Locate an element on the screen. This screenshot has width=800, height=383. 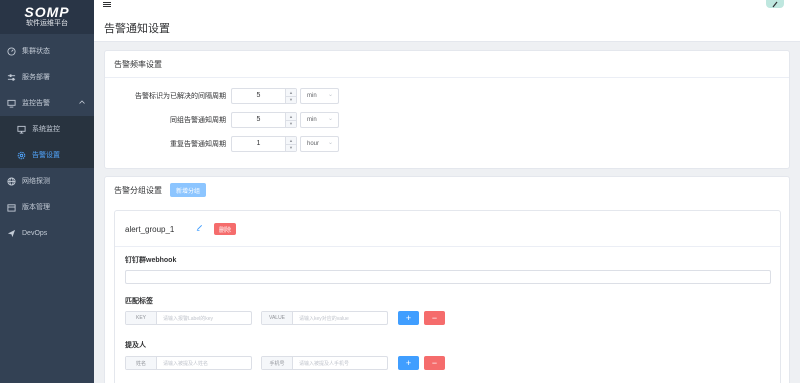
frequency-row-label: 同组告警通知周期 is located at coordinates (198, 120).